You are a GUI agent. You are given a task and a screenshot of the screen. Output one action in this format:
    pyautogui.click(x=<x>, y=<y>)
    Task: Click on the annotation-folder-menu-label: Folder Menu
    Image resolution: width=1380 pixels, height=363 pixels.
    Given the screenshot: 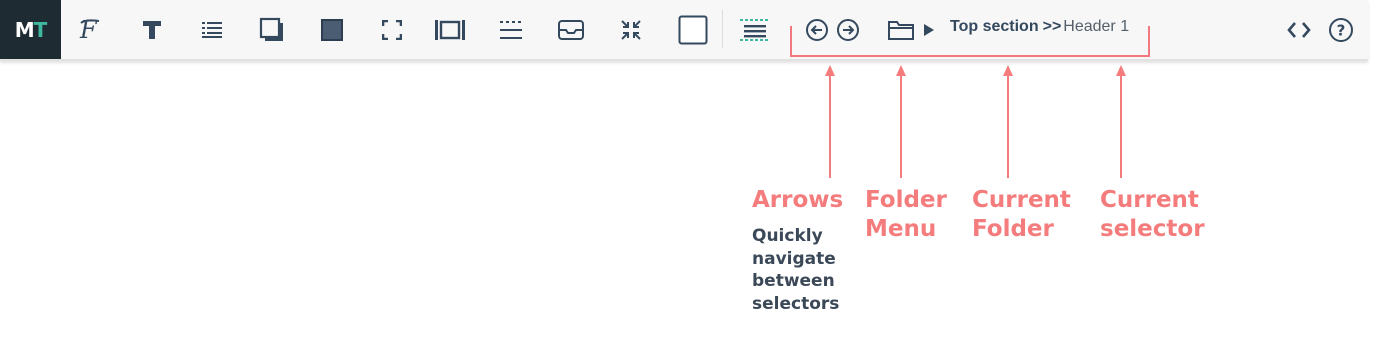 What is the action you would take?
    pyautogui.click(x=906, y=214)
    